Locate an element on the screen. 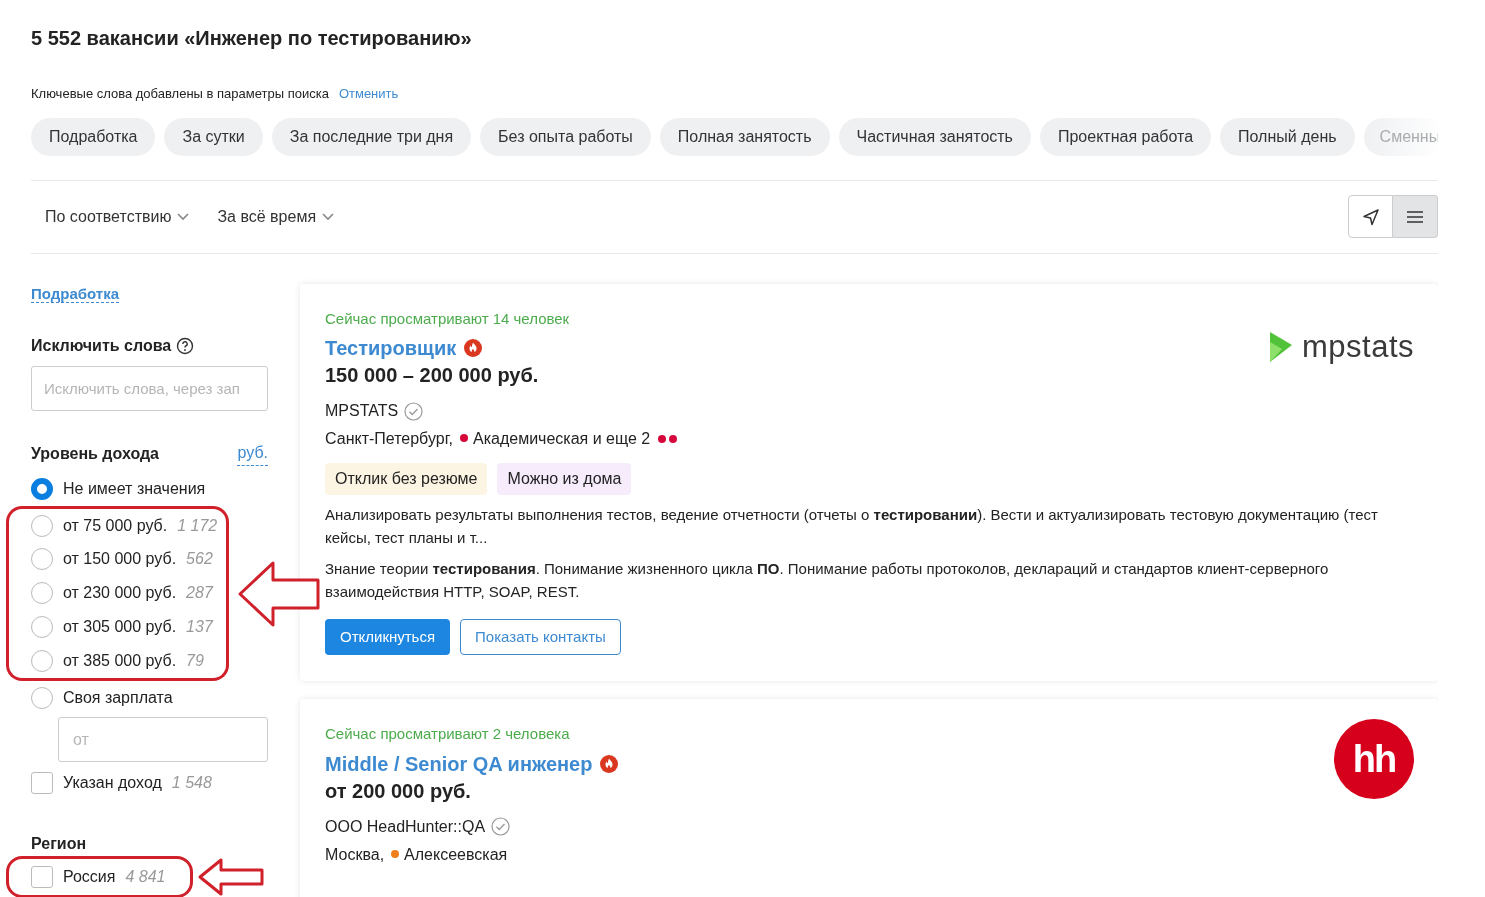 This screenshot has height=897, width=1485. income-level-heading: Уровень дохода is located at coordinates (95, 453).